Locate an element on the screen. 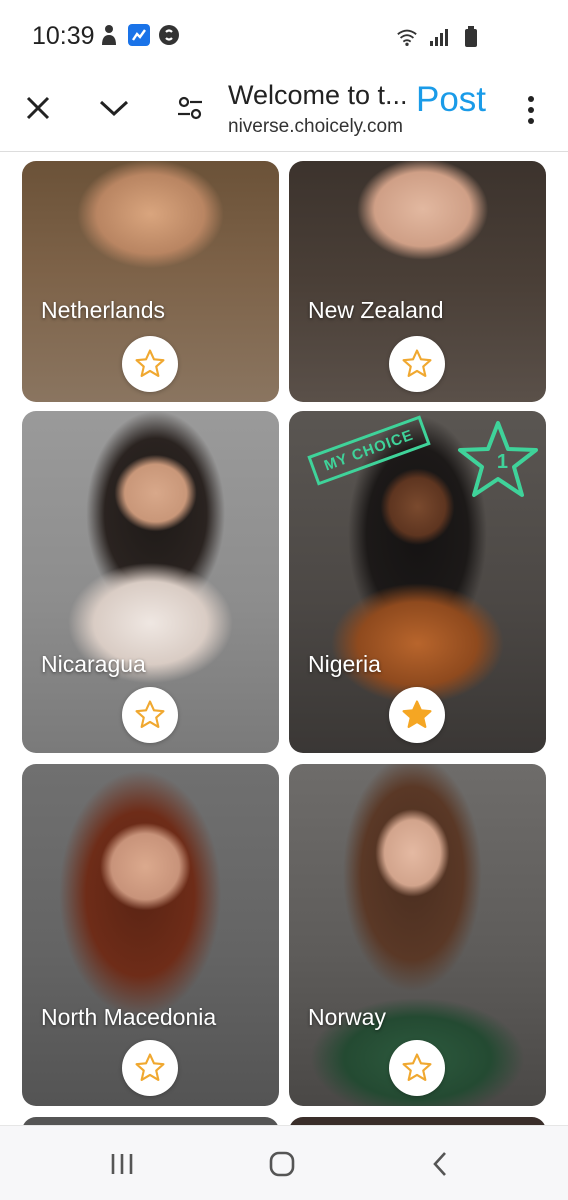  collapse-button is located at coordinates (114, 108).